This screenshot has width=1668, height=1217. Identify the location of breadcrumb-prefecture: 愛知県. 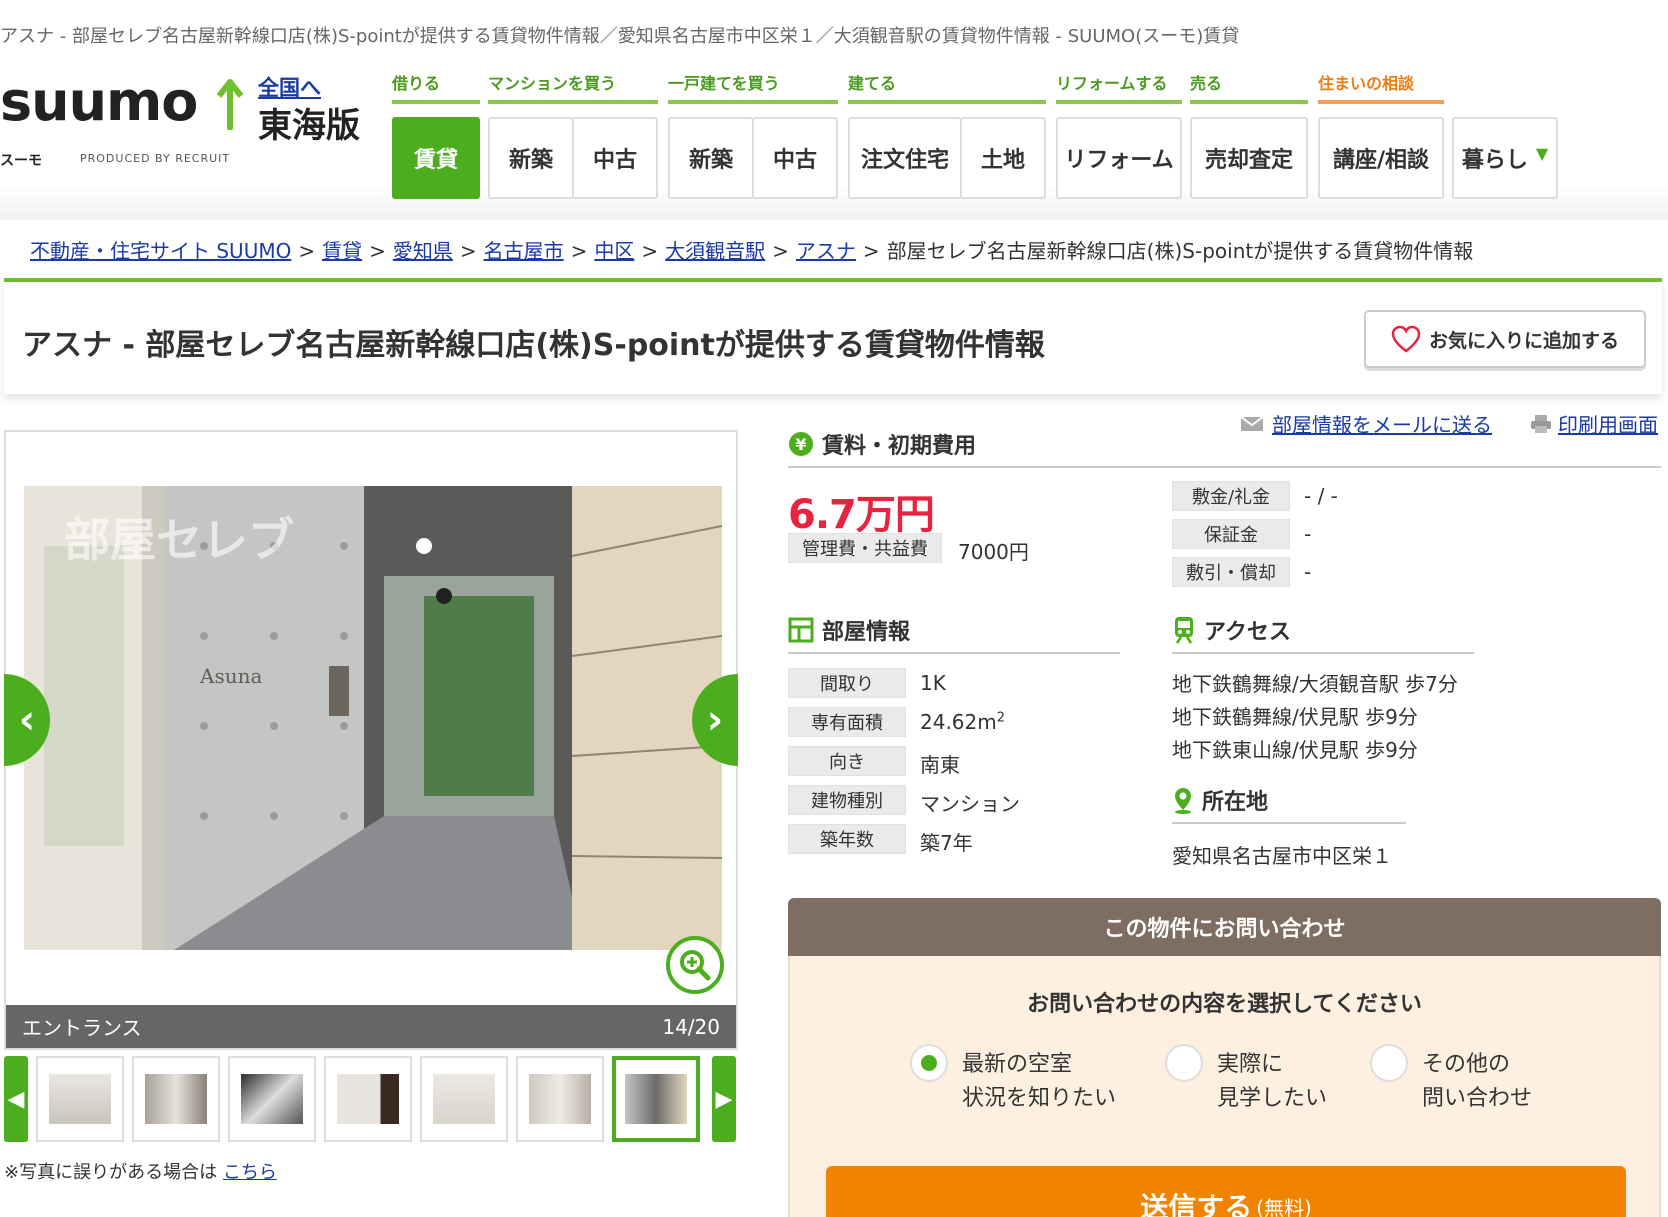
(423, 251).